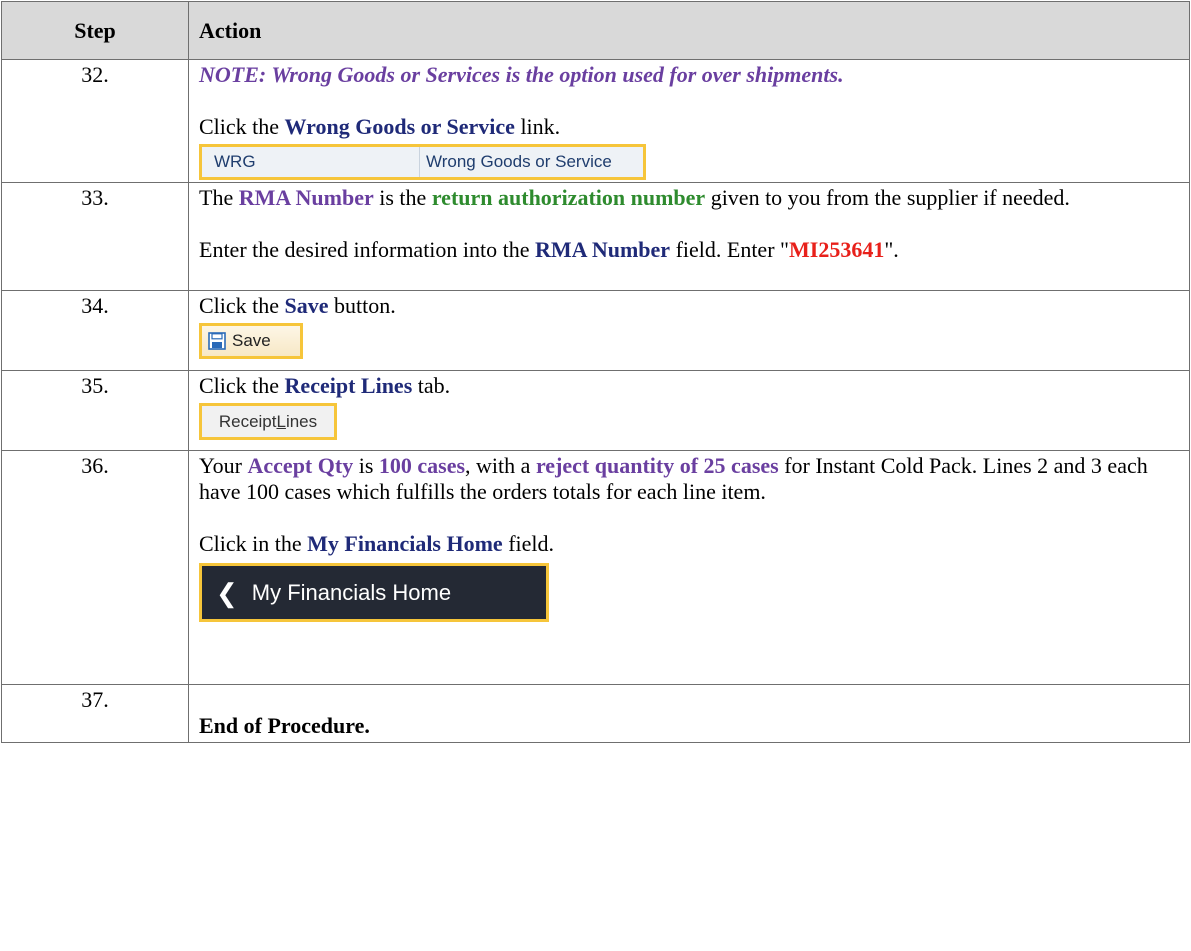  Describe the element at coordinates (837, 249) in the screenshot. I see `entry-value: MI253641` at that location.